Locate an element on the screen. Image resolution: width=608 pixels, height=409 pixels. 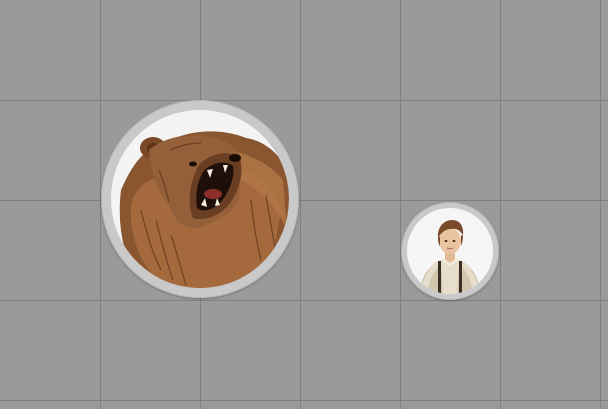
boy-icon is located at coordinates (450, 251).